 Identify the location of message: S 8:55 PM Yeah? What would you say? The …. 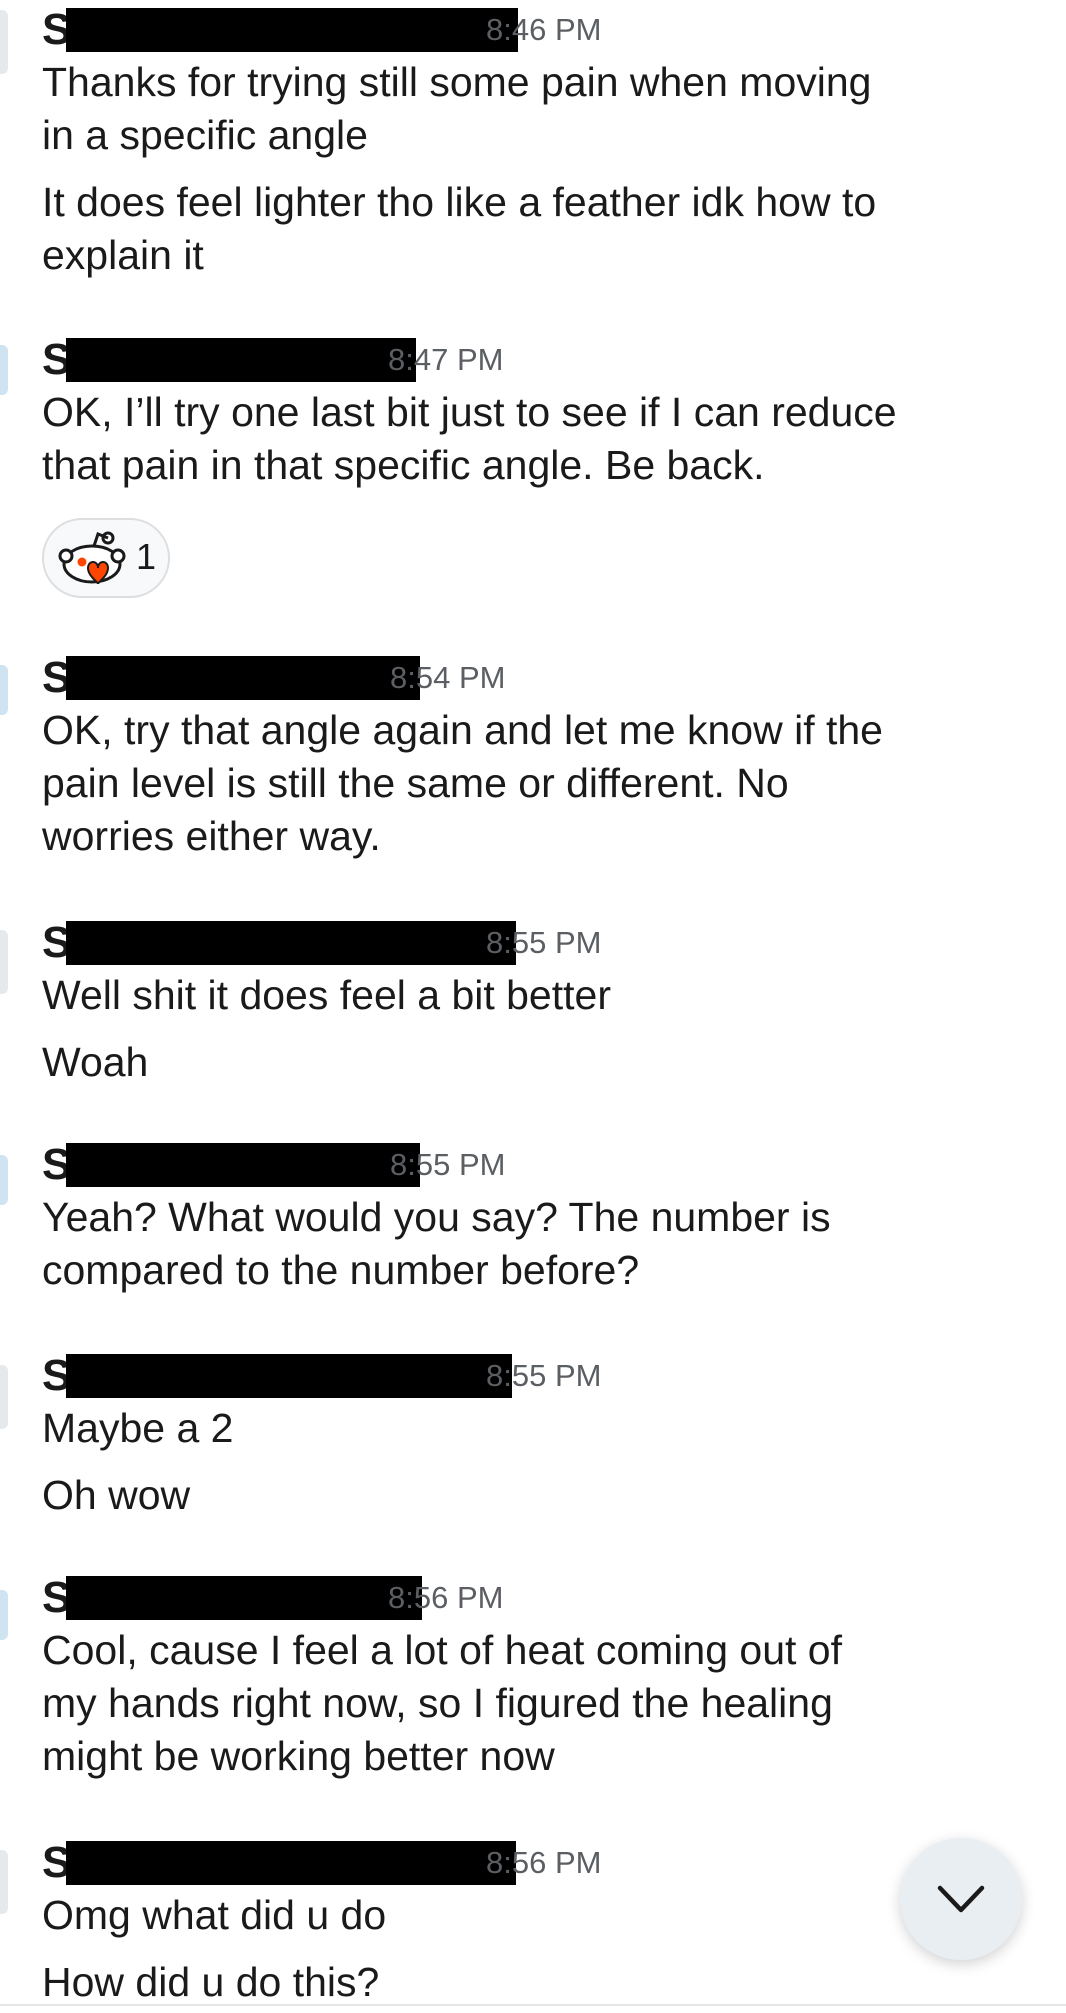
(532, 1218).